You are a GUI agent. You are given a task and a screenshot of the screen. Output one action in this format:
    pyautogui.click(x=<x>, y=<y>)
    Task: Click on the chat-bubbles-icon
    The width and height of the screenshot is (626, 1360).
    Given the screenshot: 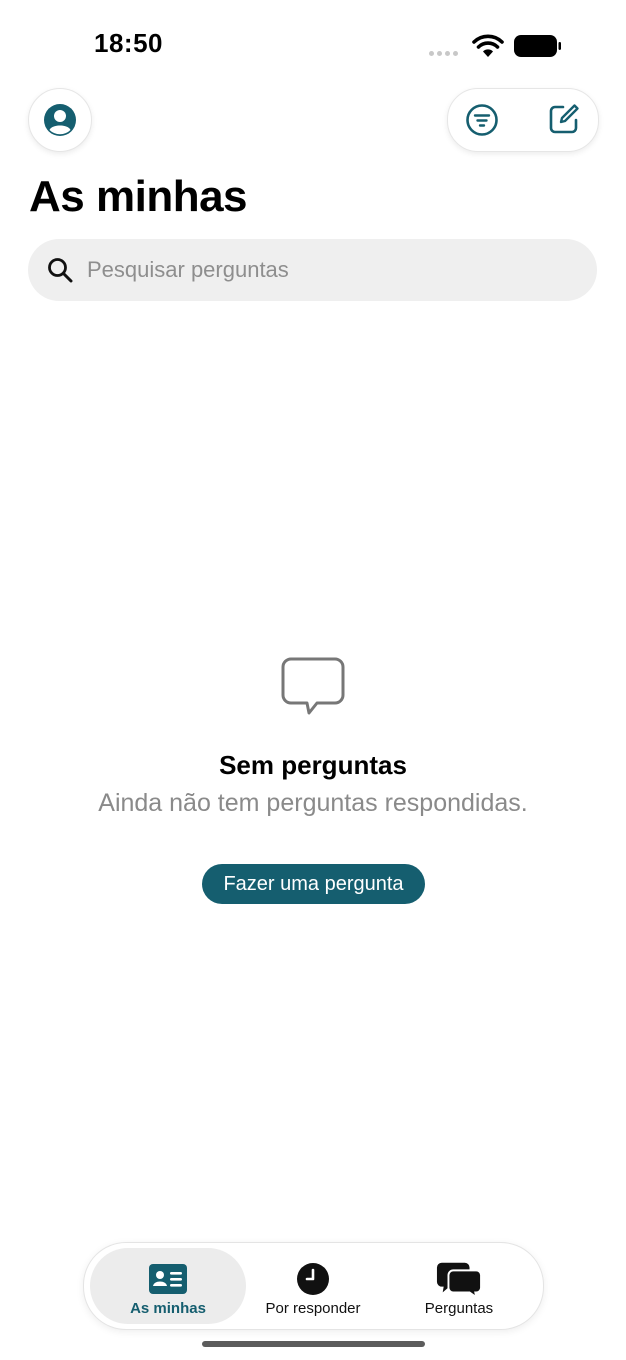 What is the action you would take?
    pyautogui.click(x=459, y=1280)
    